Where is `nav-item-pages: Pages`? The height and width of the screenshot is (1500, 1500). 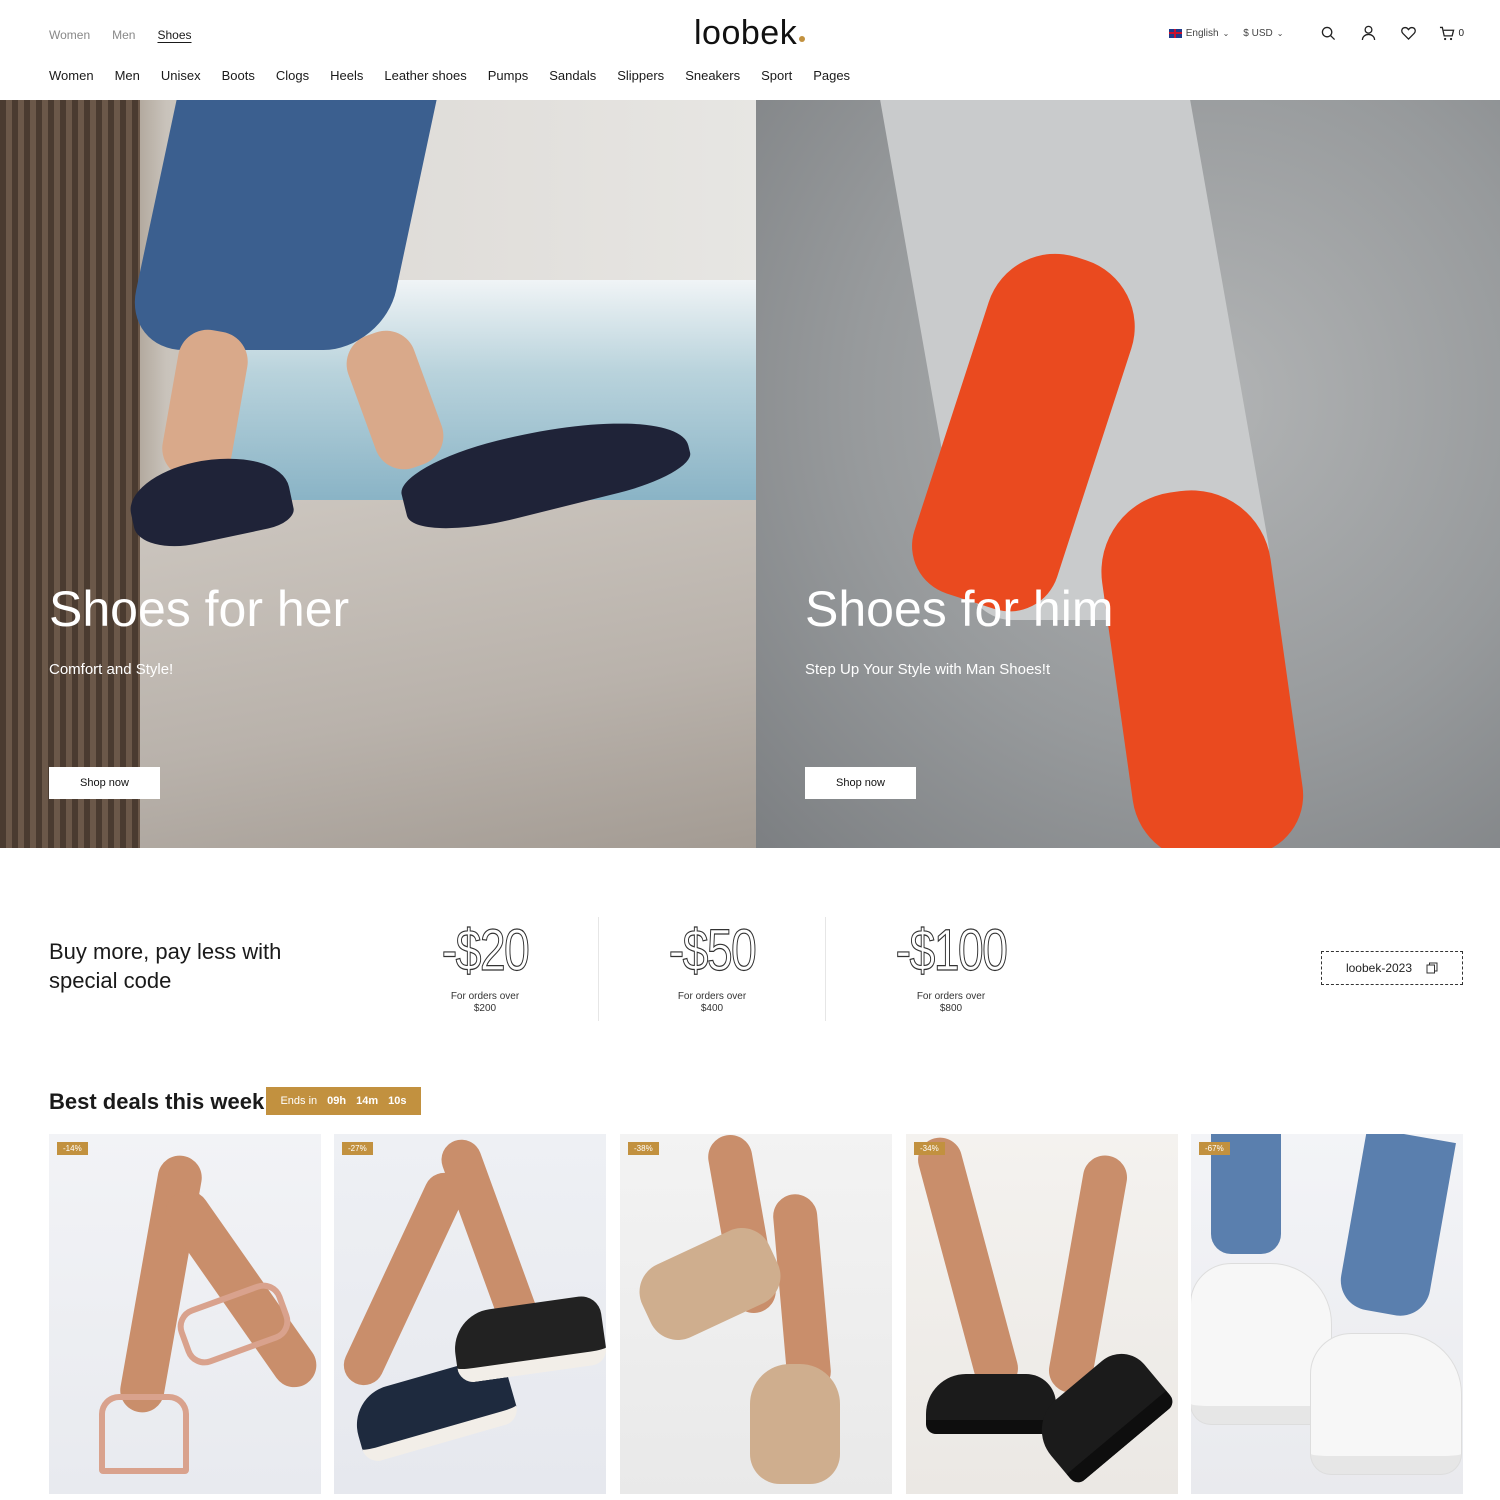 nav-item-pages: Pages is located at coordinates (831, 75).